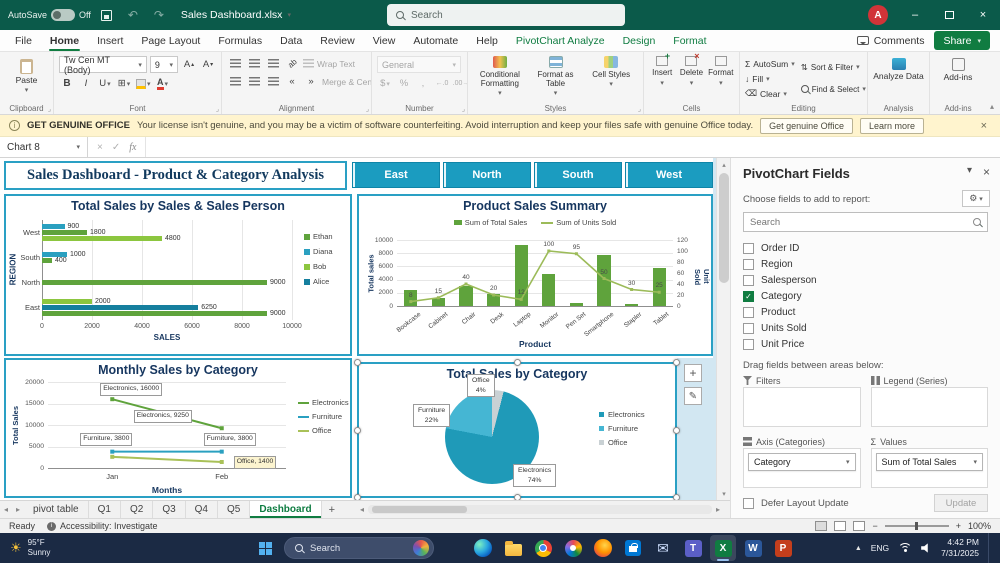 The image size is (1000, 563). Describe the element at coordinates (384, 40) in the screenshot. I see `ribbon-tab-view: View` at that location.